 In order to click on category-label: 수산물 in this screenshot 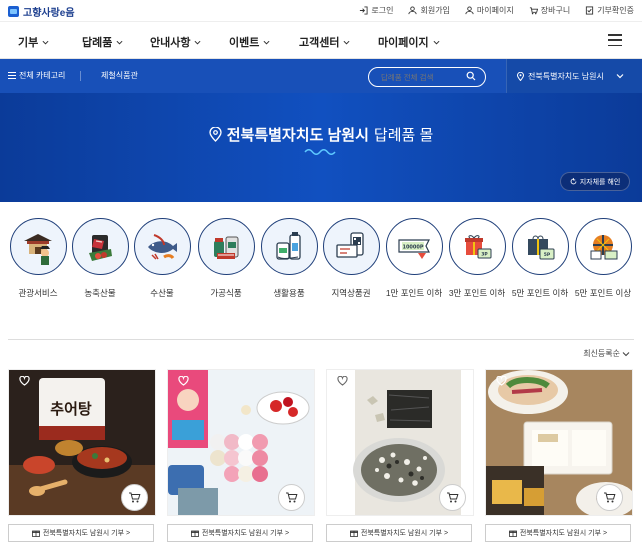, I will do `click(162, 293)`.